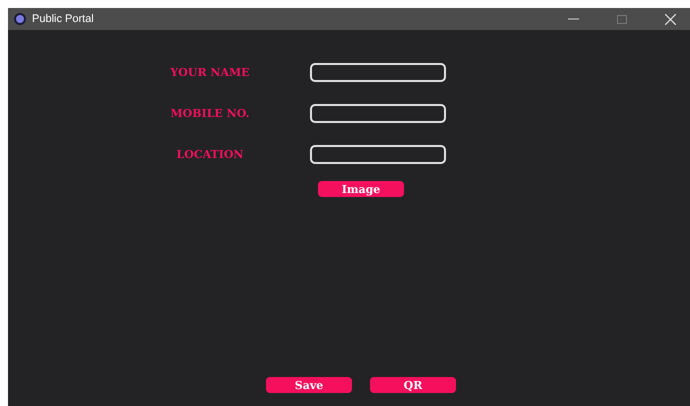  Describe the element at coordinates (210, 72) in the screenshot. I see `field-label: YOUR NAME` at that location.